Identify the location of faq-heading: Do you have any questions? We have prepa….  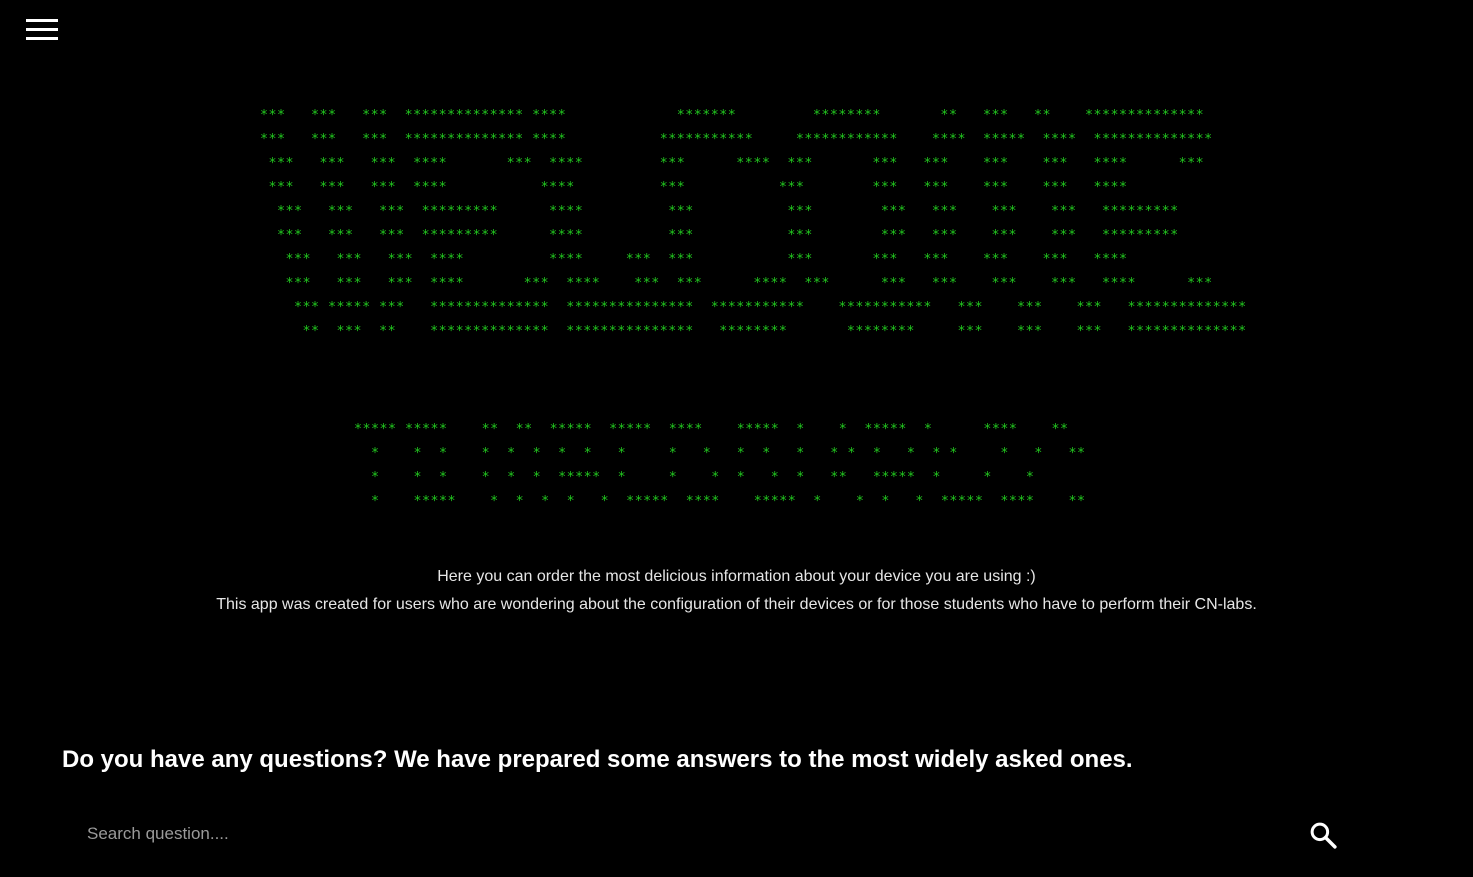
(597, 759).